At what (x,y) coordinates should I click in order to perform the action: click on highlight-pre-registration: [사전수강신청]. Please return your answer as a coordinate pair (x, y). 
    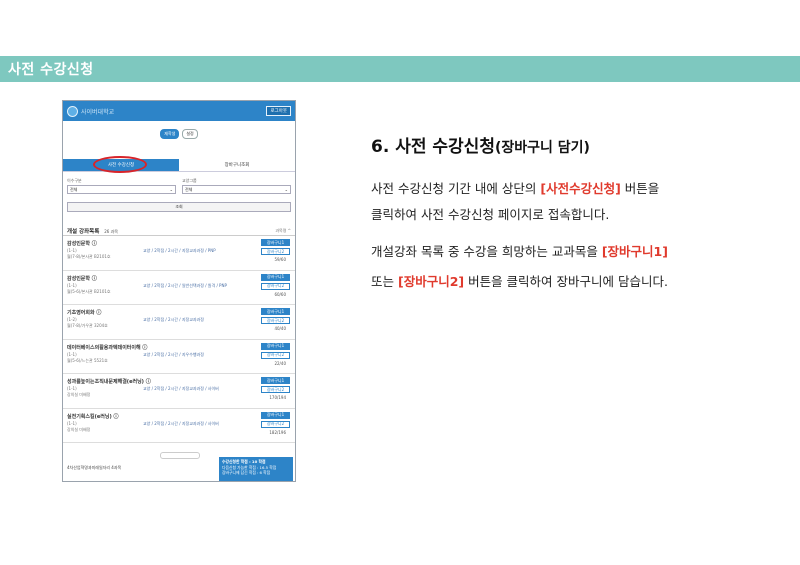
    Looking at the image, I should click on (580, 188).